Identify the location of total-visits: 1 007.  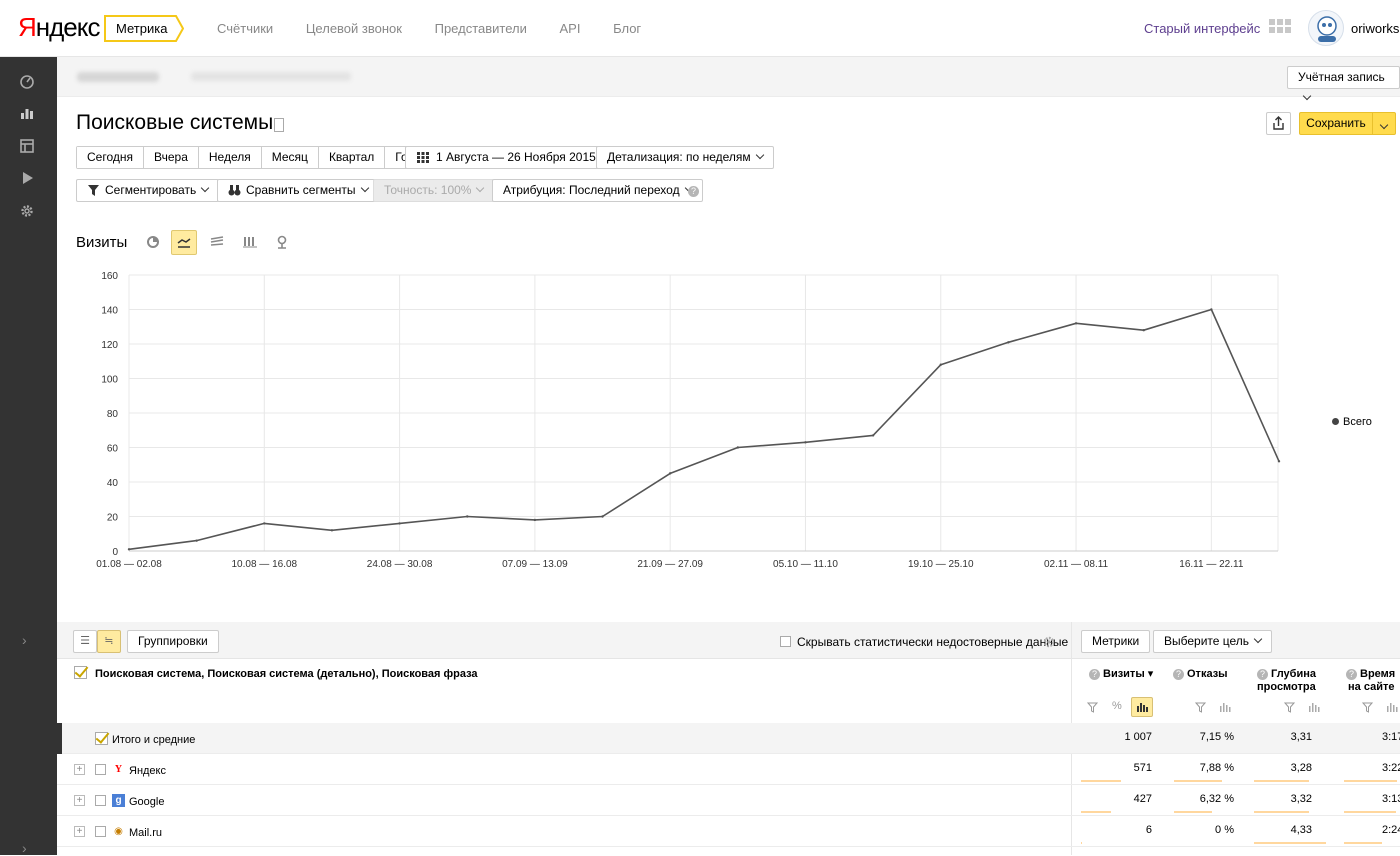
(1138, 737).